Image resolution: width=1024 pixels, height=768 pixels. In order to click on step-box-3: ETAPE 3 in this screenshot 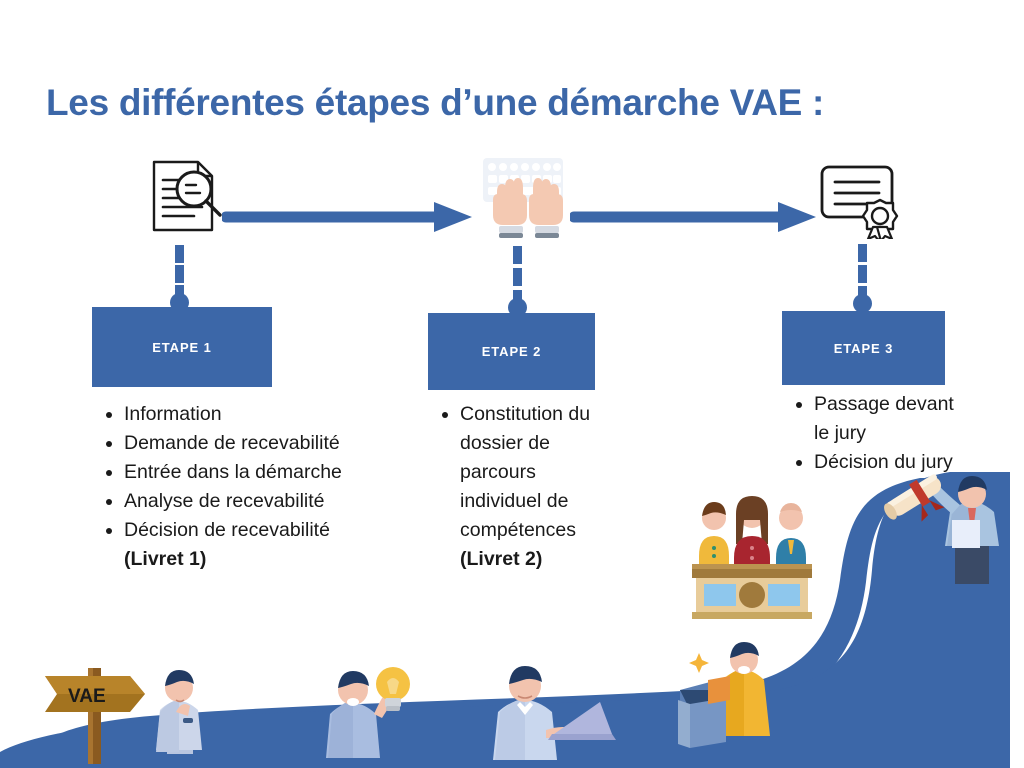, I will do `click(863, 348)`.